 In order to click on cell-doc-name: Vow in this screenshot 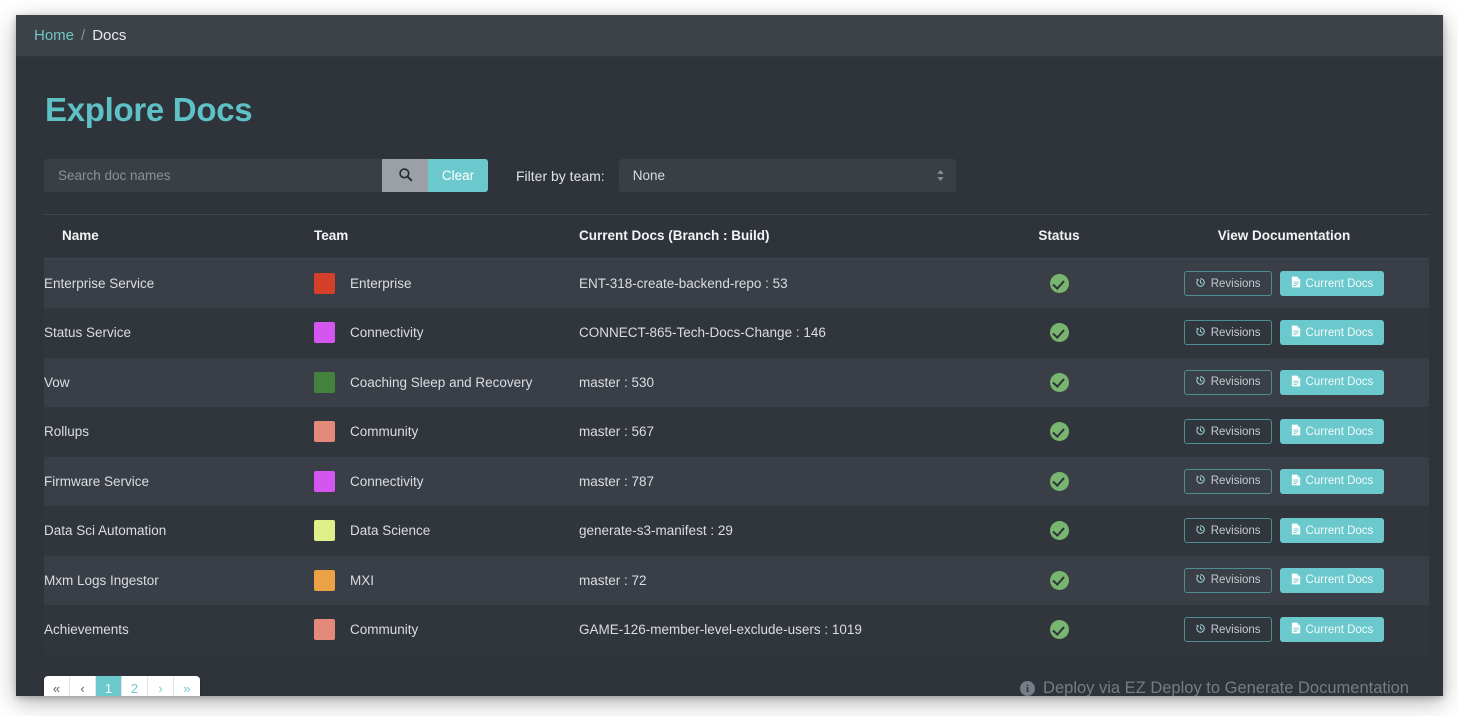, I will do `click(179, 383)`.